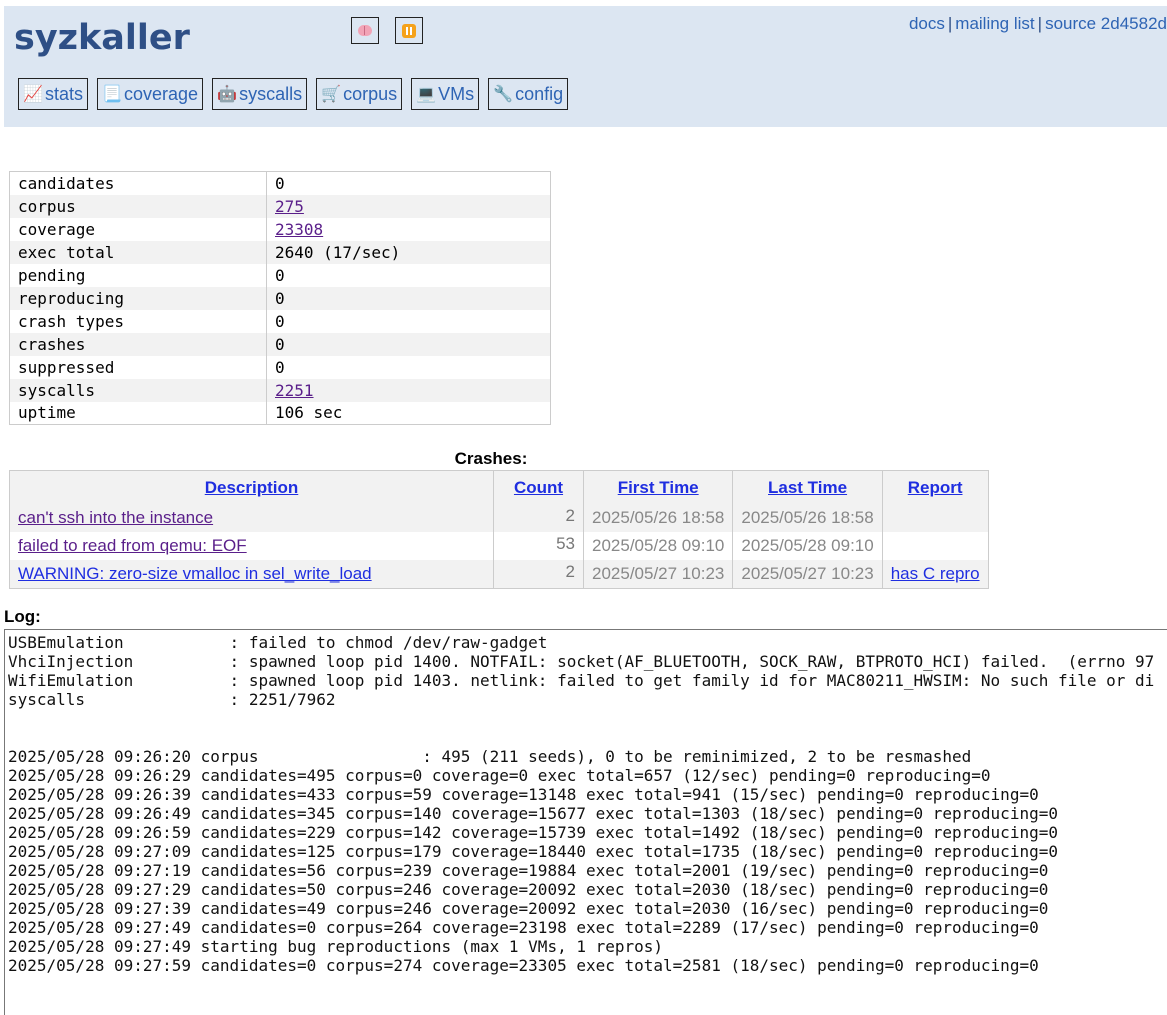 The image size is (1167, 1015). Describe the element at coordinates (658, 546) in the screenshot. I see `crash-first-time-cell: 2025/05/28 09:10` at that location.